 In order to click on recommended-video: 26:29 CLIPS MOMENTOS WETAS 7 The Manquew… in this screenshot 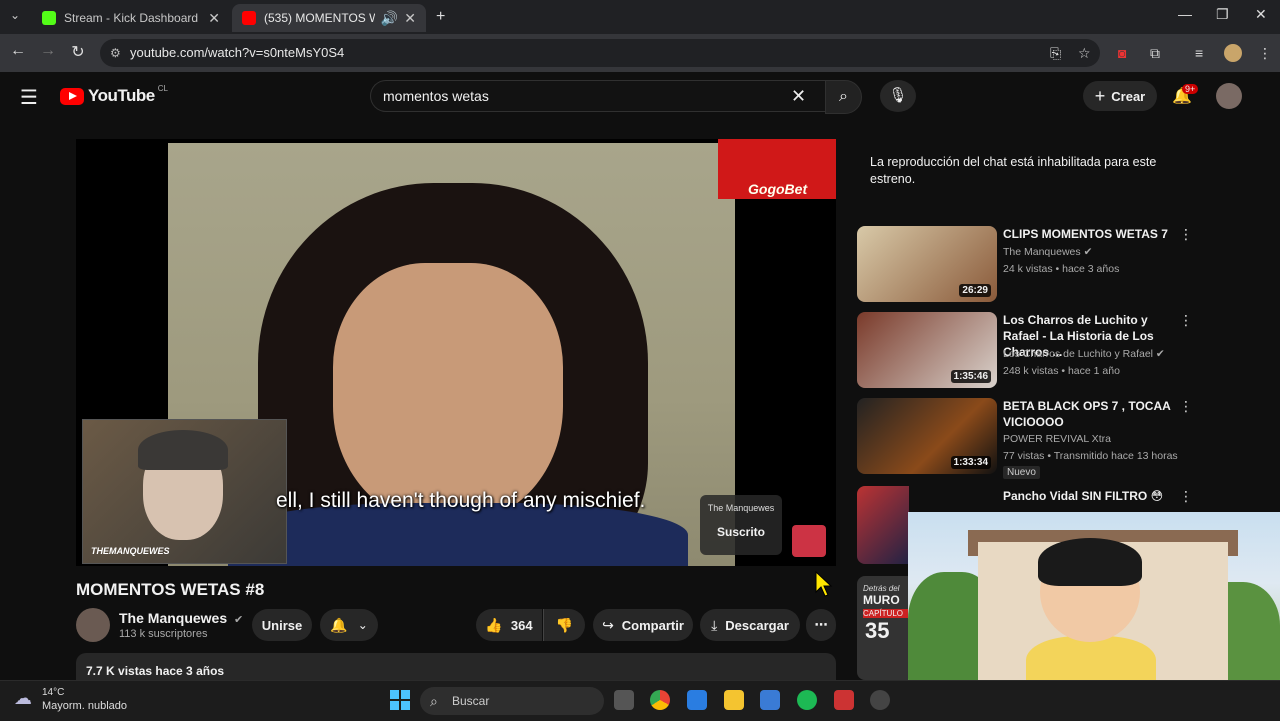, I will do `click(1025, 266)`.